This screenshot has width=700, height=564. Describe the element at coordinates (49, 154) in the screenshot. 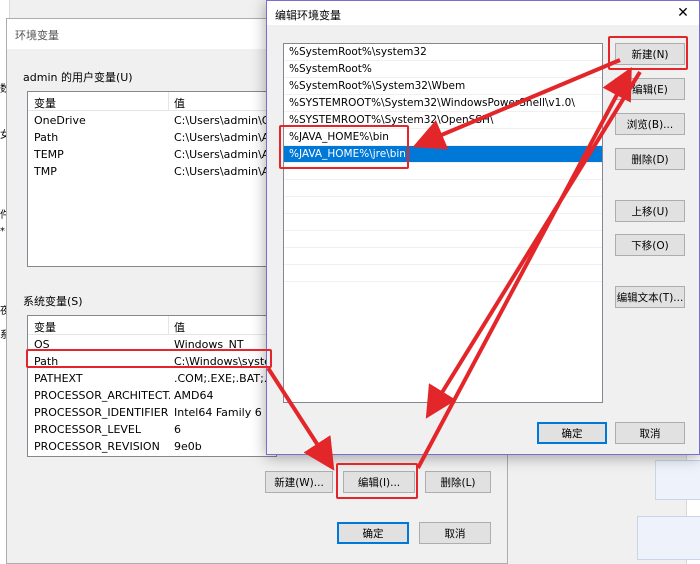

I see `variable-name: TEMP` at that location.